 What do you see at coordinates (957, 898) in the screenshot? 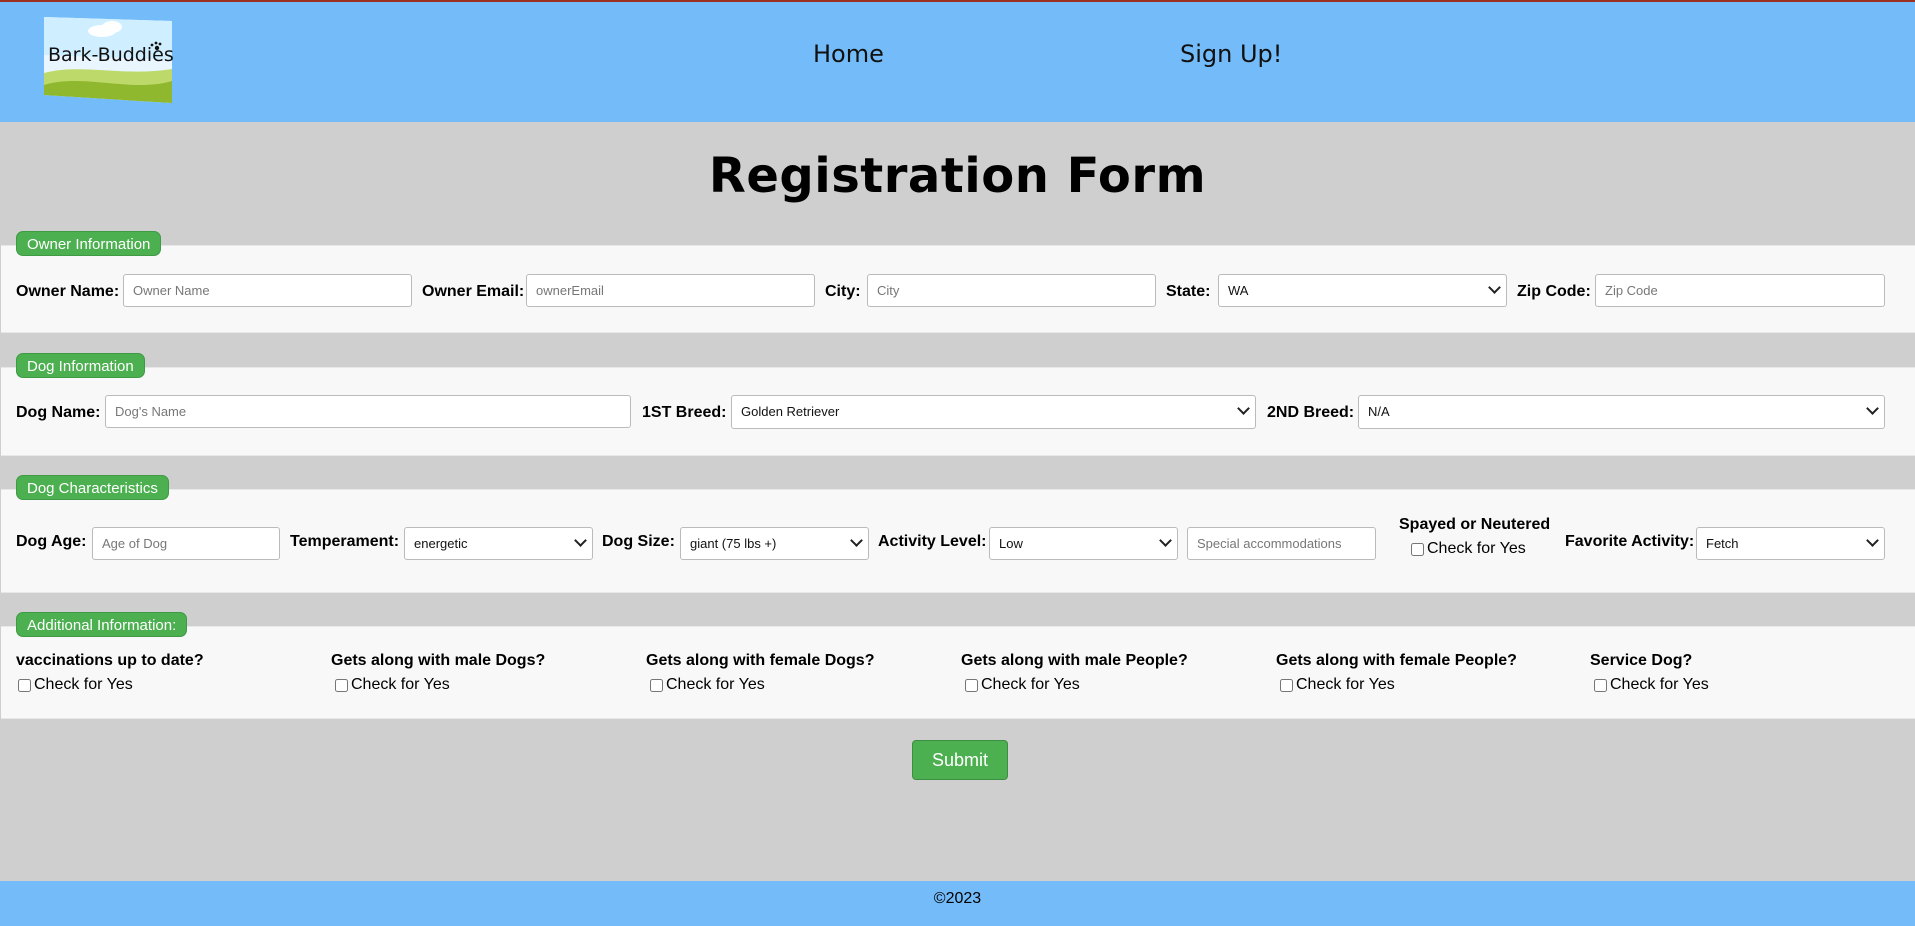
I see `copyright-text: ©2023` at bounding box center [957, 898].